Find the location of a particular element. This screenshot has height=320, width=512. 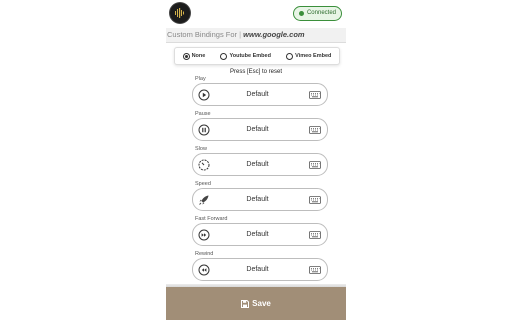

binding-field-rewind: Default is located at coordinates (260, 269).